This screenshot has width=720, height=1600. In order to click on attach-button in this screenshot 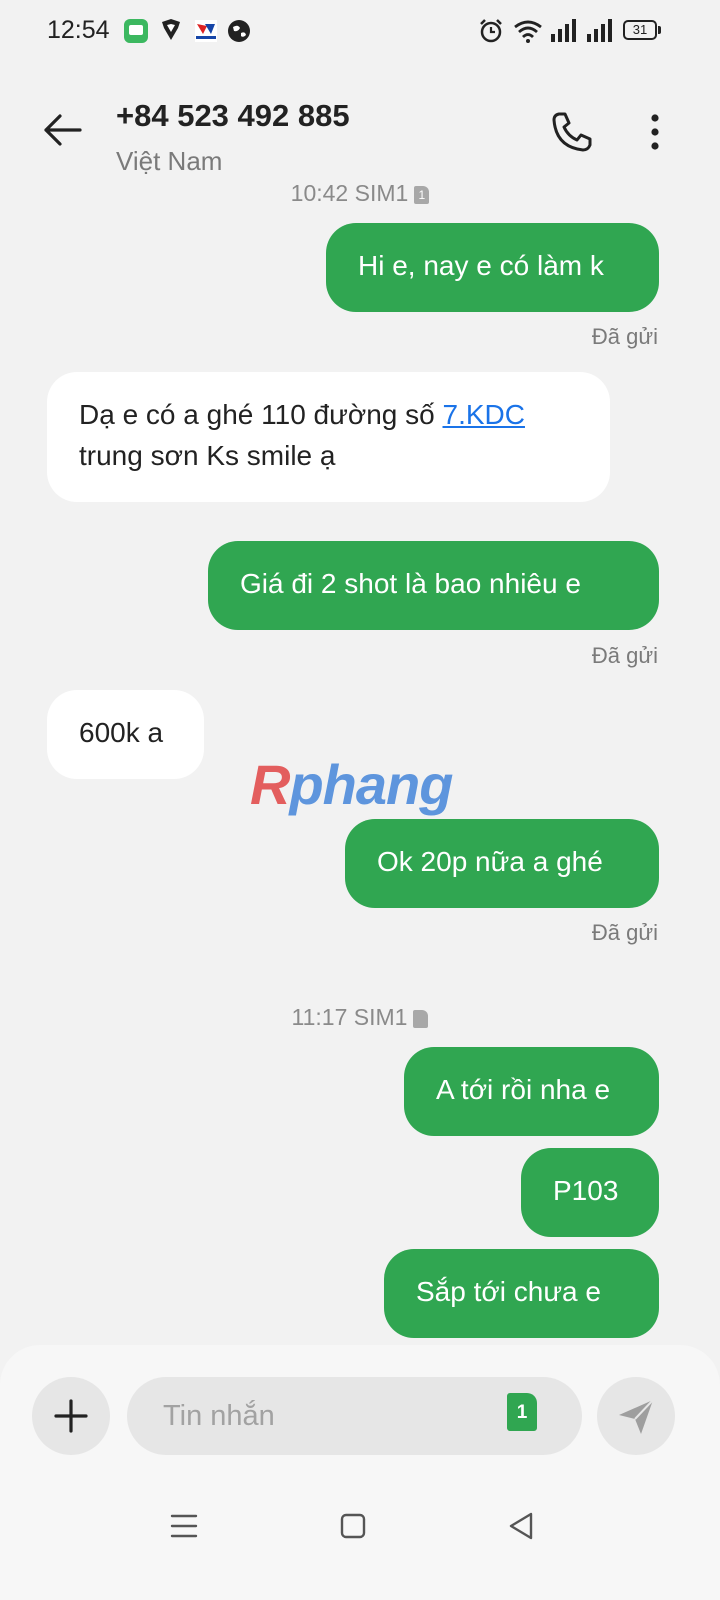, I will do `click(71, 1416)`.